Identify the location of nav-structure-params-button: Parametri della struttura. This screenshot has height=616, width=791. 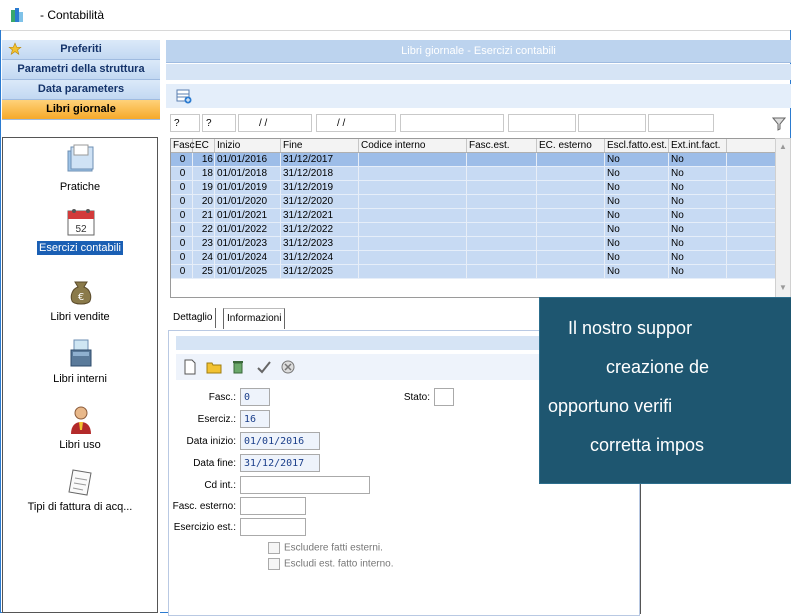
(81, 70).